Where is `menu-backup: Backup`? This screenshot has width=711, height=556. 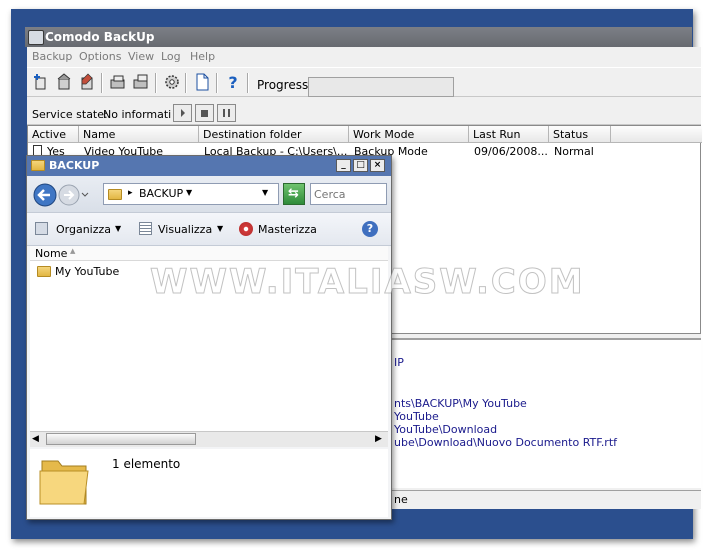
menu-backup: Backup is located at coordinates (52, 56).